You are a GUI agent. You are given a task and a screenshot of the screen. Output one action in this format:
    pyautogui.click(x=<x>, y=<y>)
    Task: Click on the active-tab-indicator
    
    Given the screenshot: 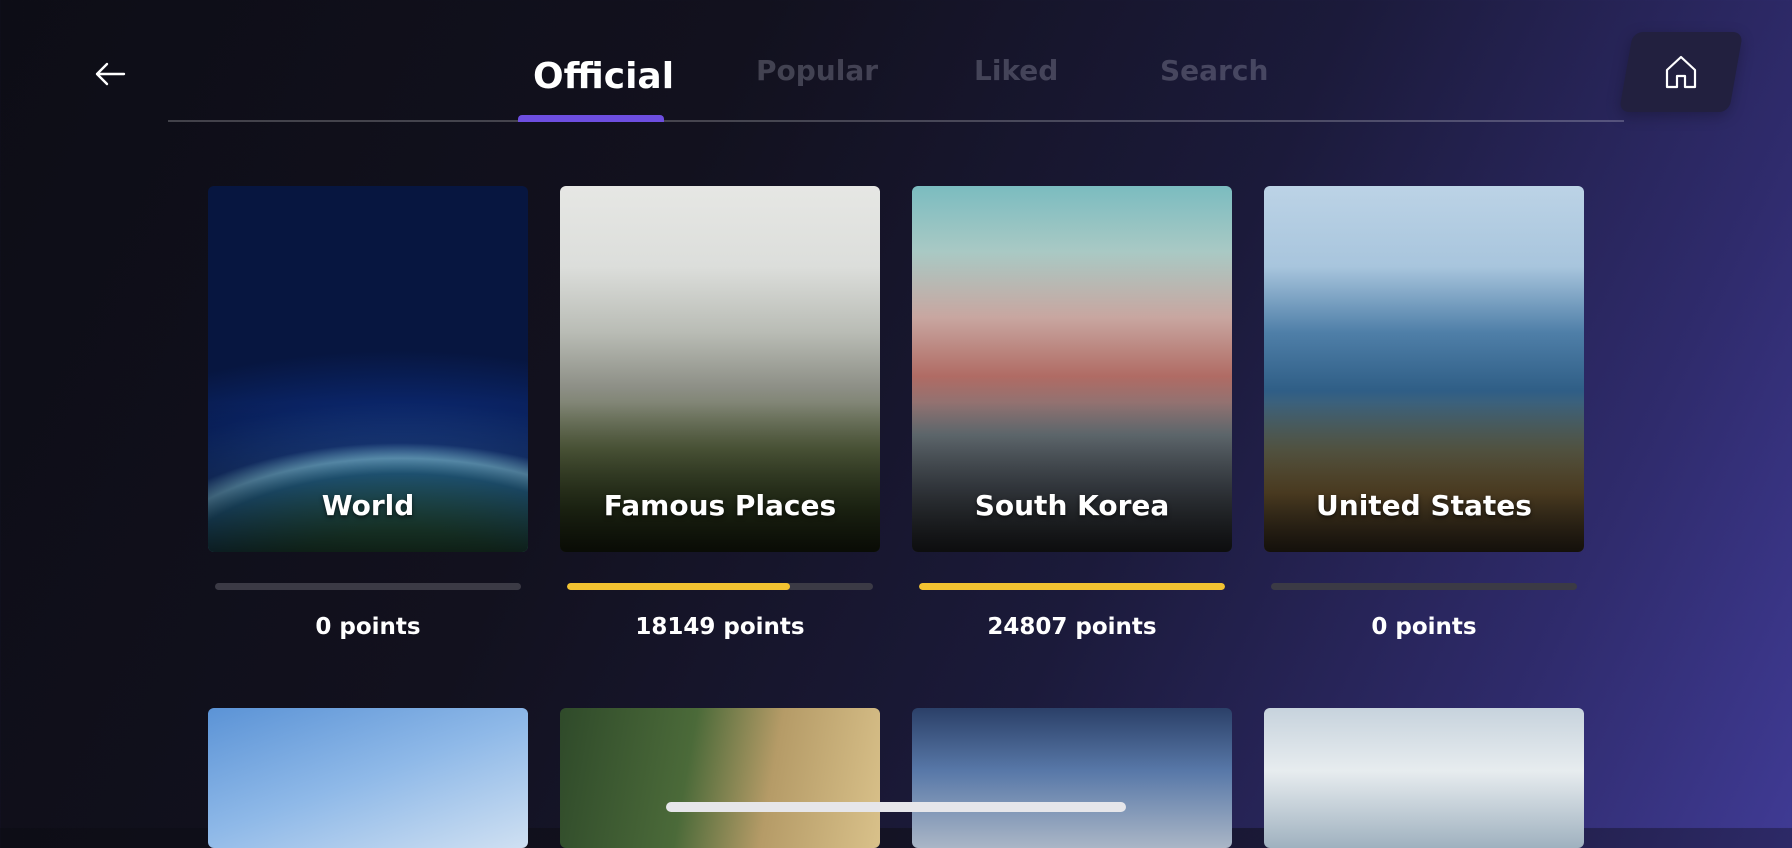 What is the action you would take?
    pyautogui.click(x=591, y=118)
    